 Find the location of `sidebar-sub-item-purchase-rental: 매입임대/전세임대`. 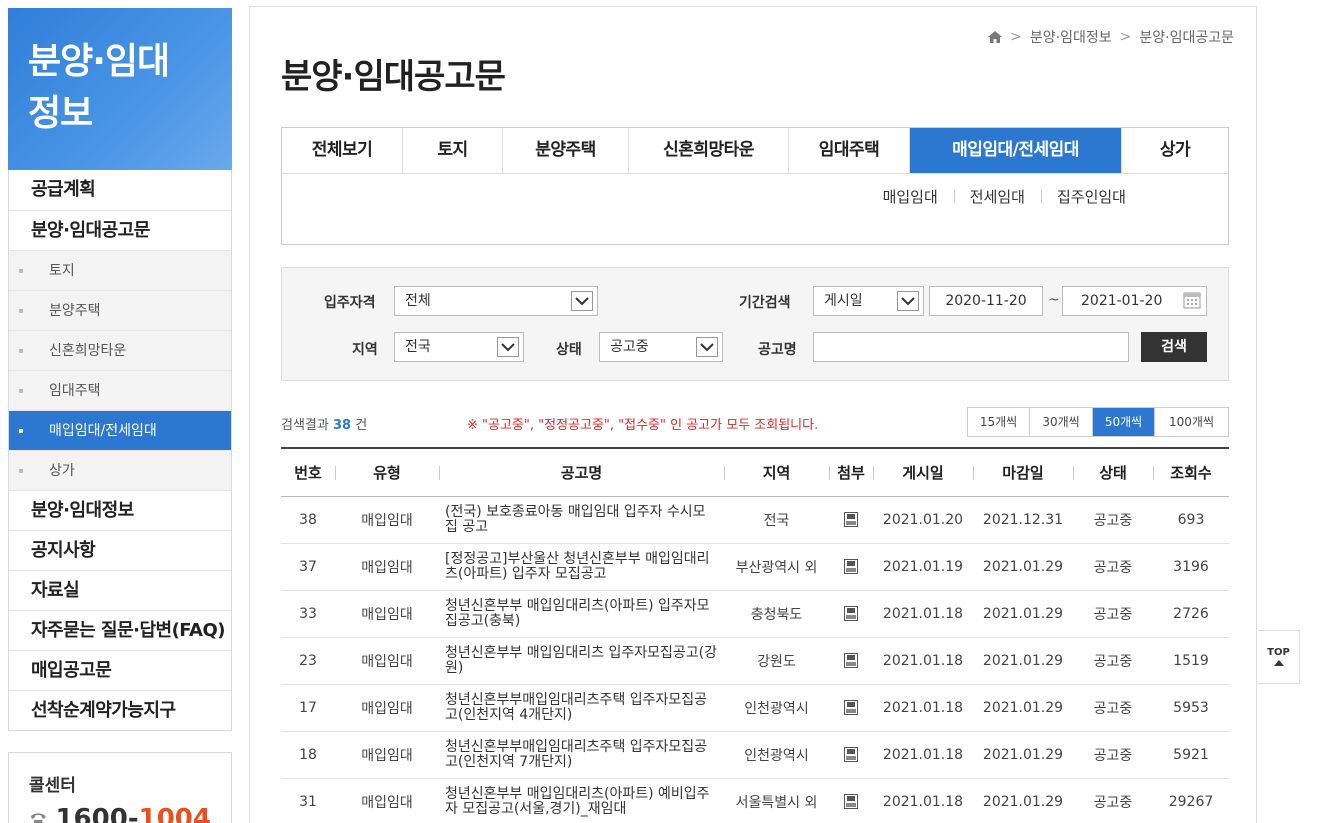

sidebar-sub-item-purchase-rental: 매입임대/전세임대 is located at coordinates (120, 430).